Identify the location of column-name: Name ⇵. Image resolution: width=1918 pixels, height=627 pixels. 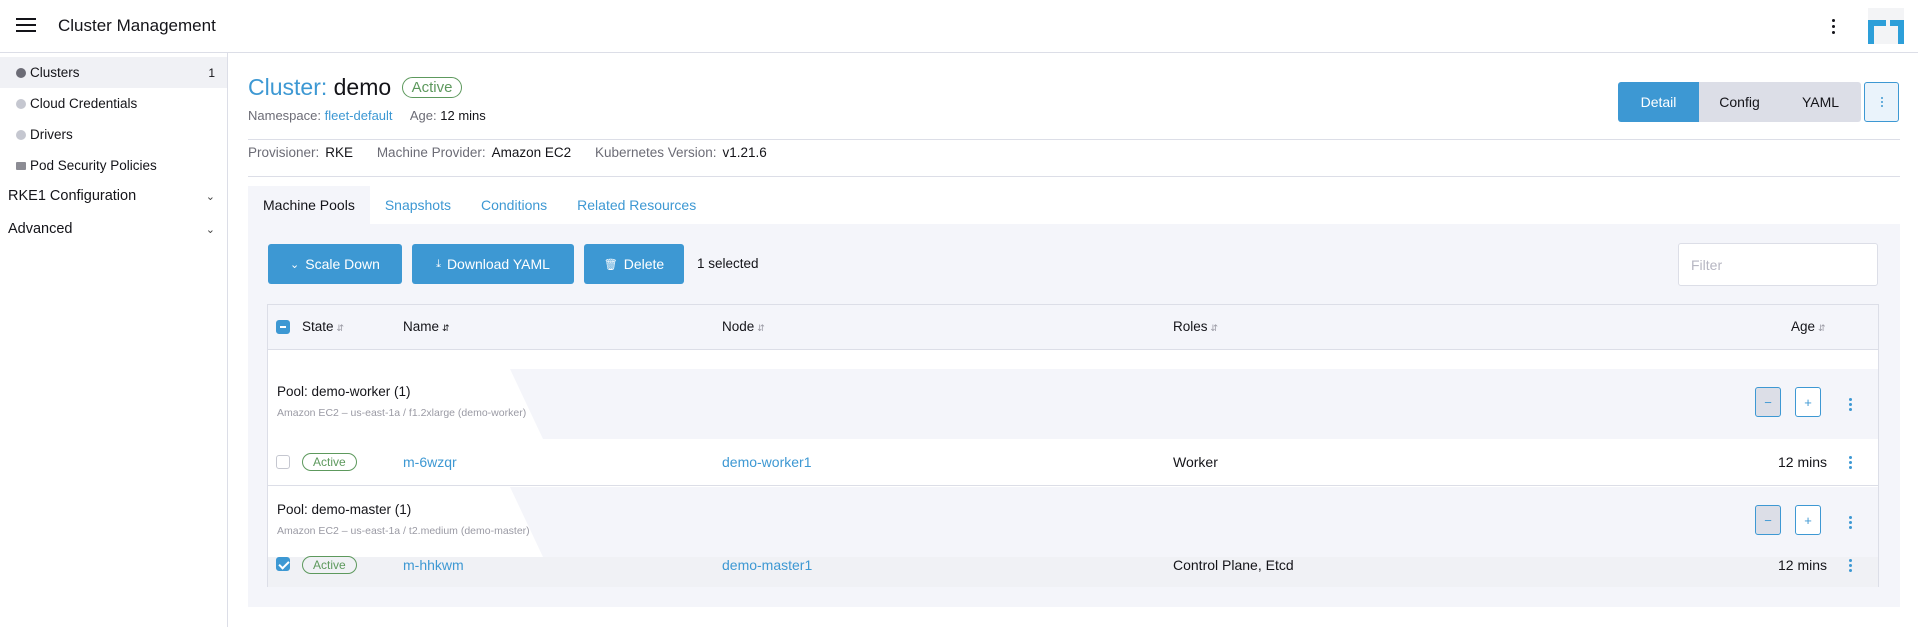
(426, 326).